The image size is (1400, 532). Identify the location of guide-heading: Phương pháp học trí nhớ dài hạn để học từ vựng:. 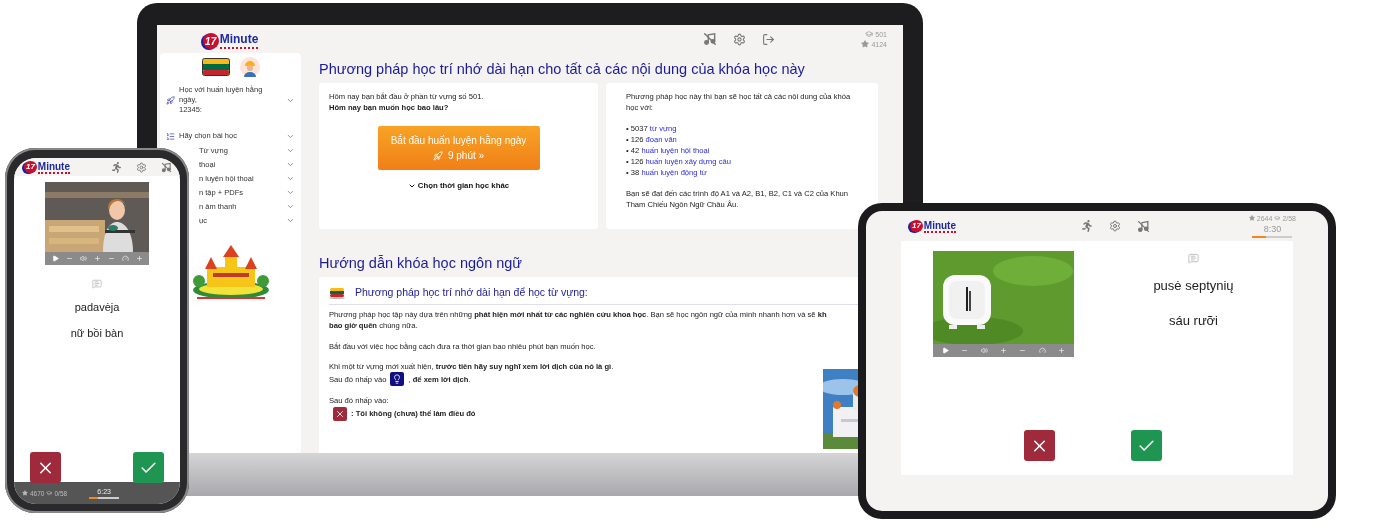
(471, 292).